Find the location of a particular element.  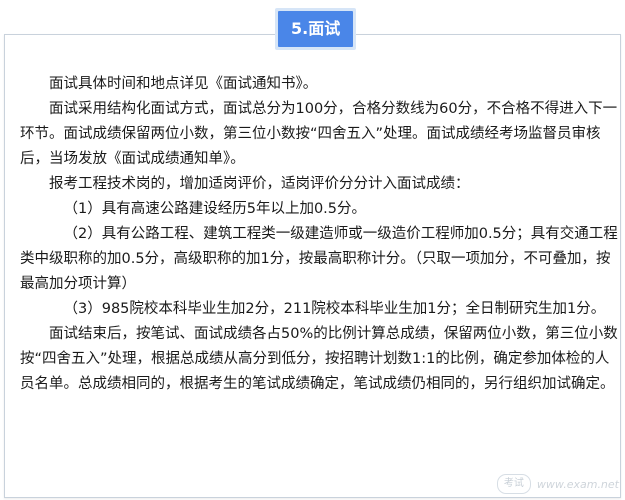

section-title: 5.面试 is located at coordinates (316, 29).